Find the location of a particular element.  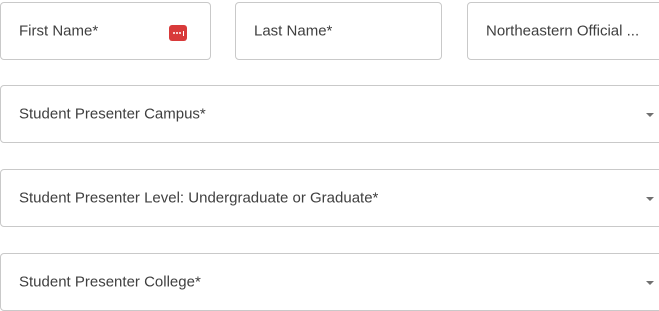

first-name-field: First Name* is located at coordinates (105, 31).